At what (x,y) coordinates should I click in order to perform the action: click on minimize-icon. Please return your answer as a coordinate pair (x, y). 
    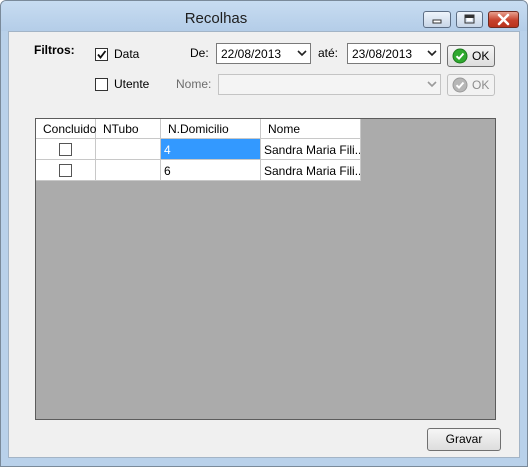
    Looking at the image, I should click on (437, 21).